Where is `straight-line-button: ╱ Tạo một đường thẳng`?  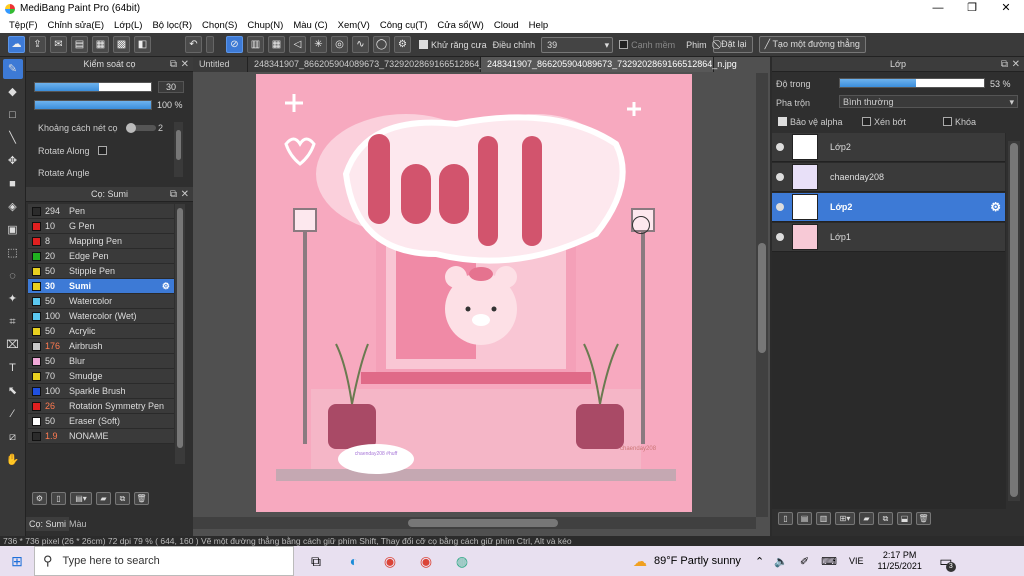
straight-line-button: ╱ Tạo một đường thẳng is located at coordinates (812, 44).